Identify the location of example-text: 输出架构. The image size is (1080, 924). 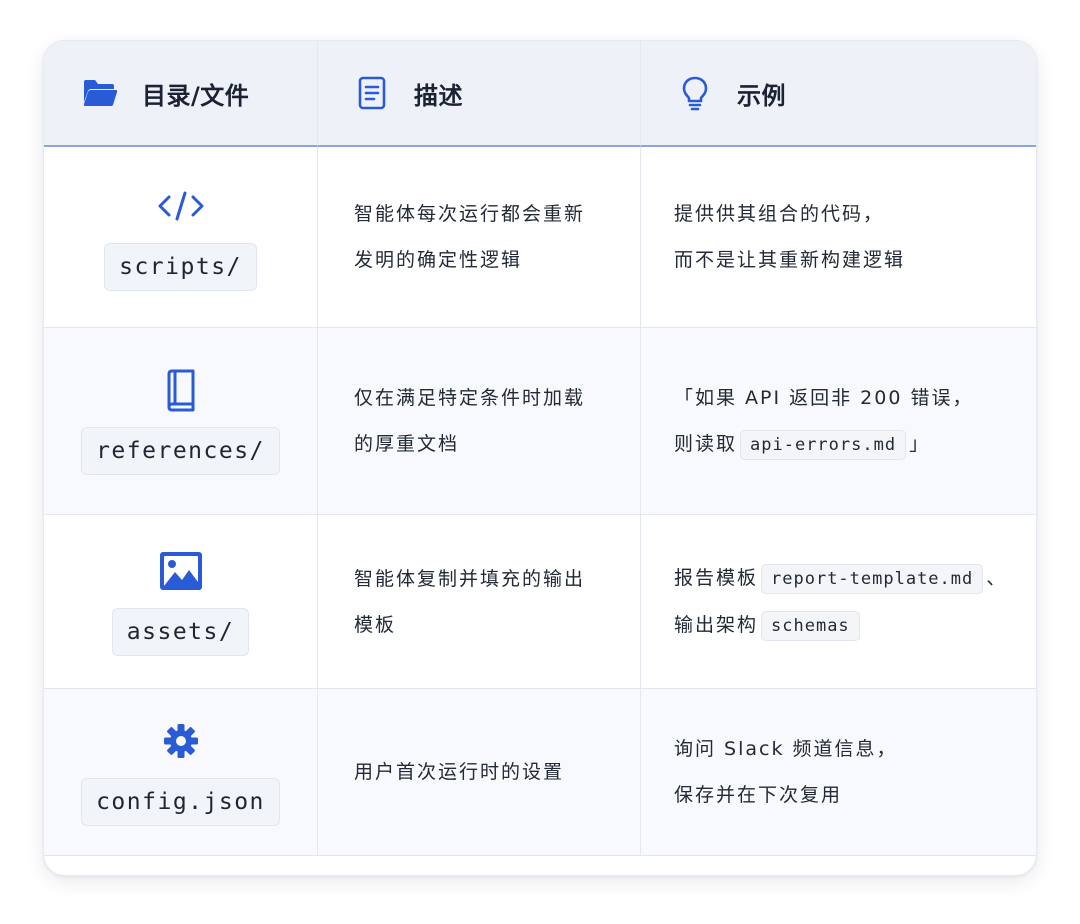
(716, 624).